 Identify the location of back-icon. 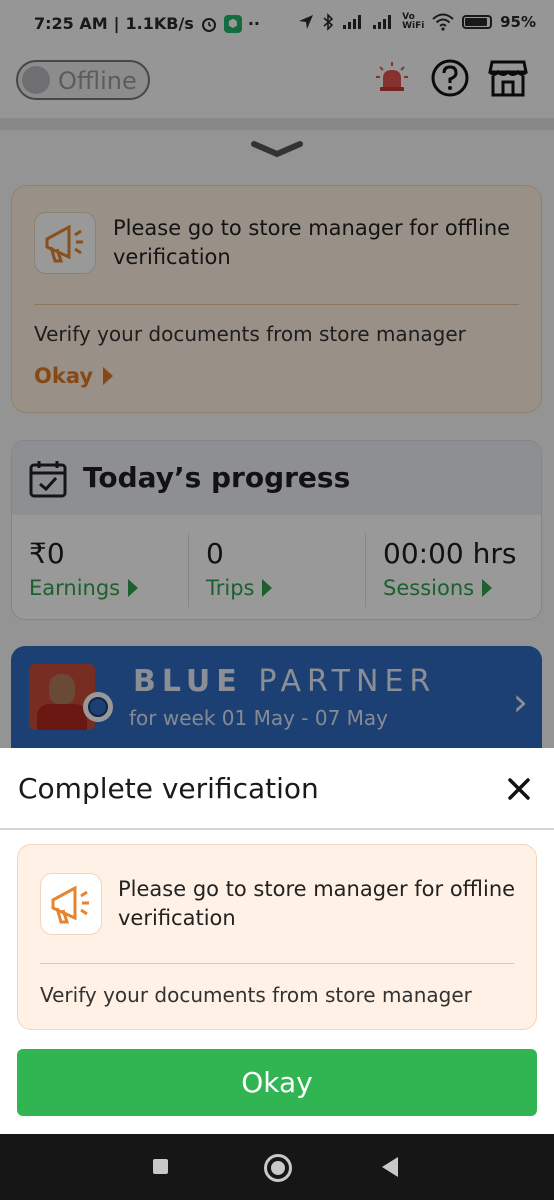
(390, 1167).